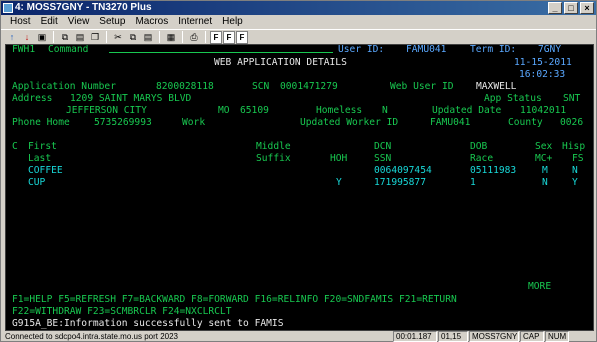 This screenshot has width=597, height=342. What do you see at coordinates (473, 183) in the screenshot?
I see `member-dob: 1` at bounding box center [473, 183].